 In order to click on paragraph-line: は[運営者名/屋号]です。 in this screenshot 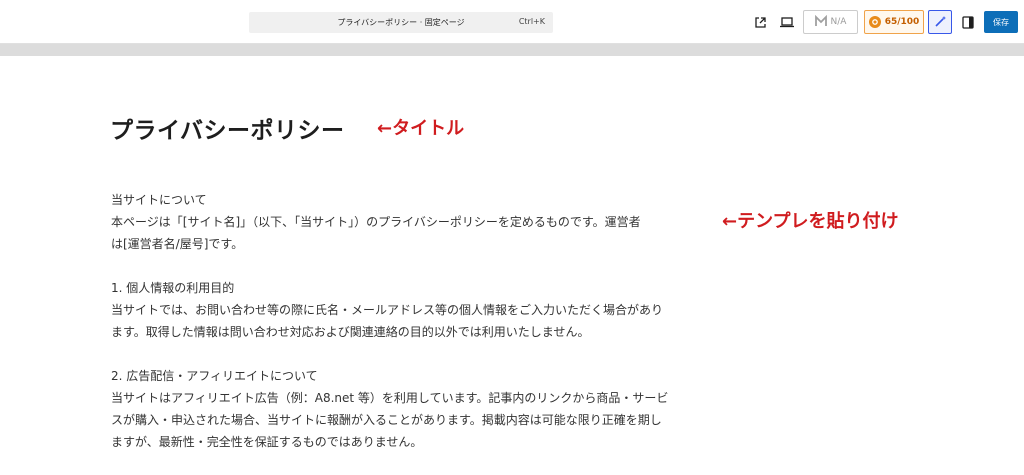, I will do `click(177, 244)`.